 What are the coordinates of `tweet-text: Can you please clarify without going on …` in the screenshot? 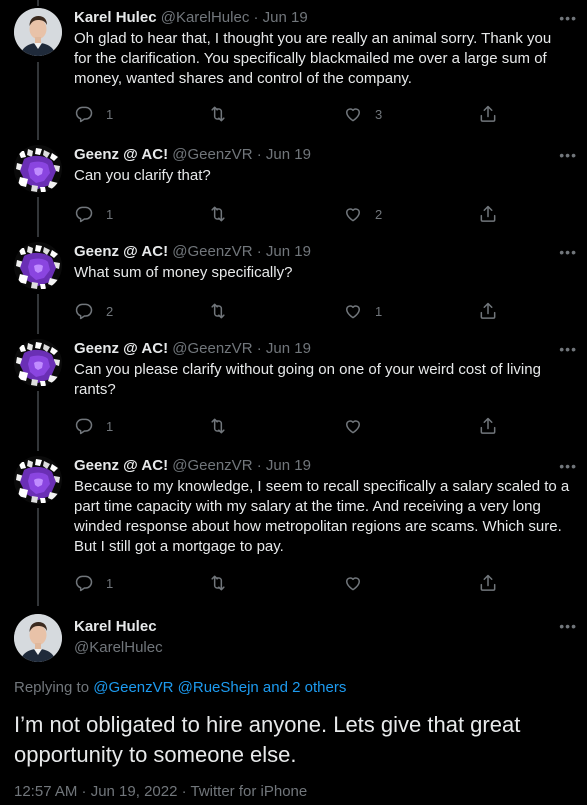 It's located at (307, 379).